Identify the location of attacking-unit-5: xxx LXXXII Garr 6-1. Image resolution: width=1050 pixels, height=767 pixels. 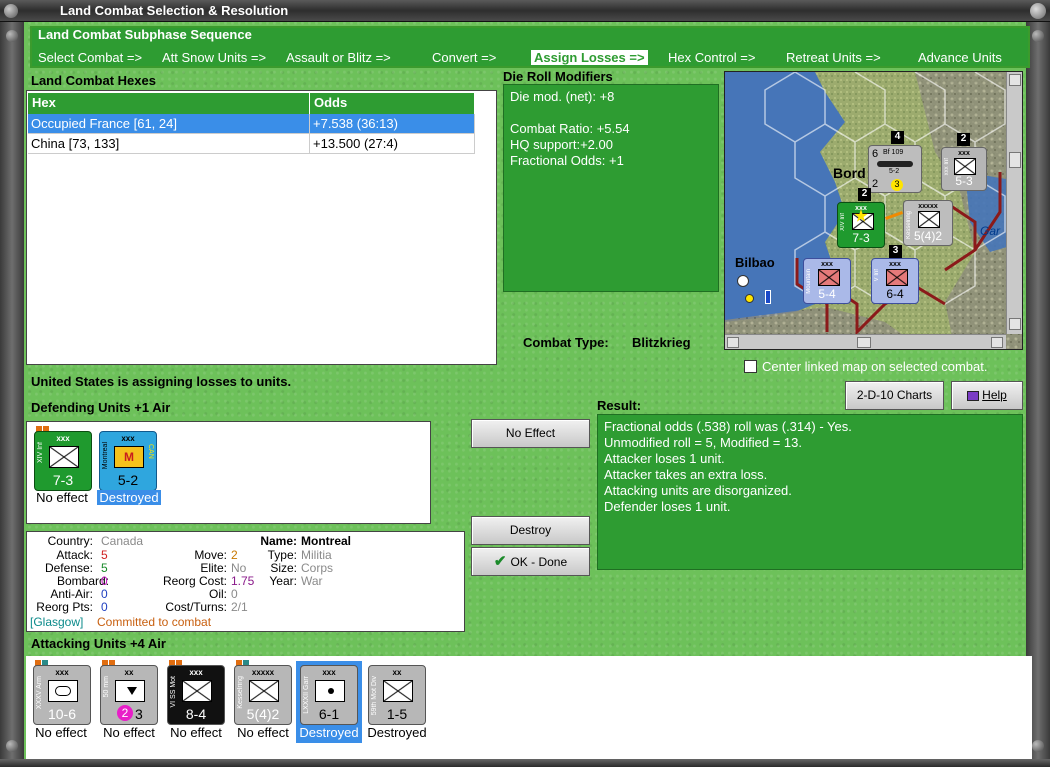
(329, 695).